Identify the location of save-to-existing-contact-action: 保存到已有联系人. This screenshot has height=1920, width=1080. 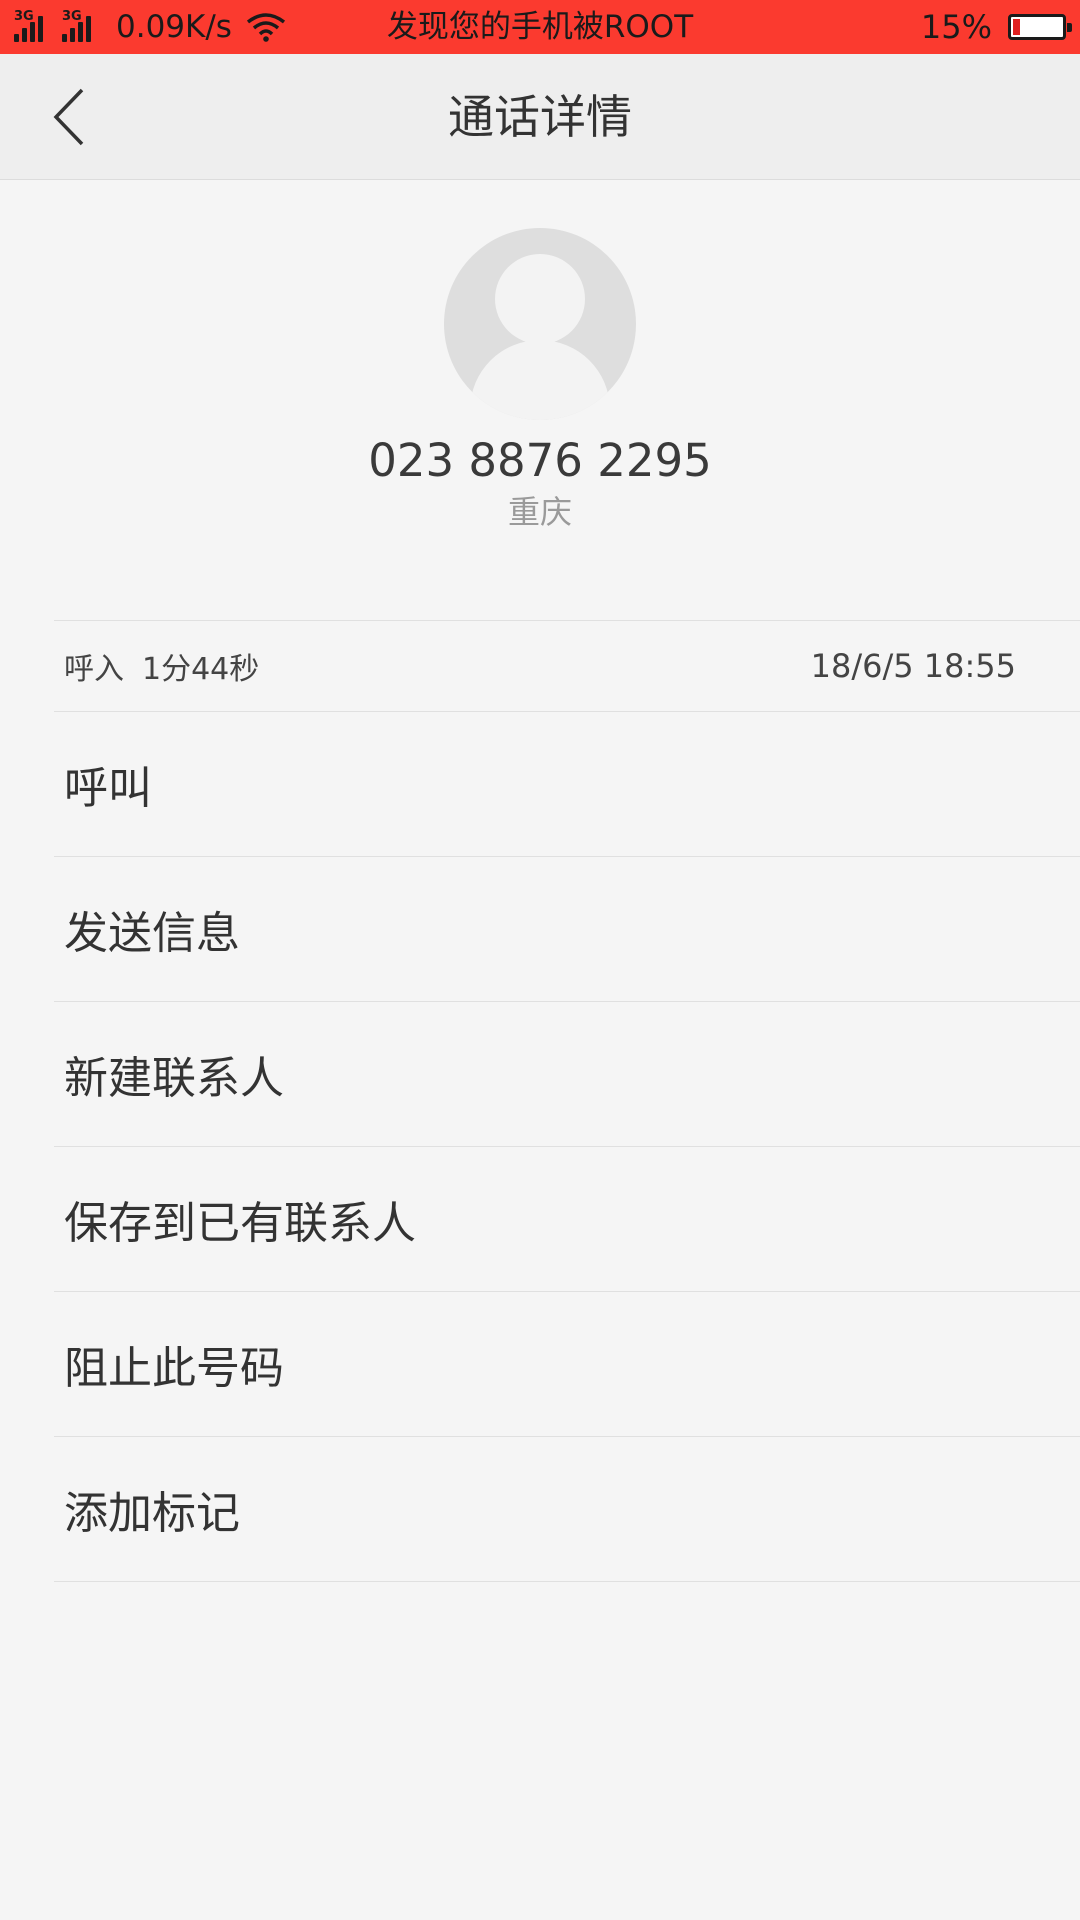
(567, 1219).